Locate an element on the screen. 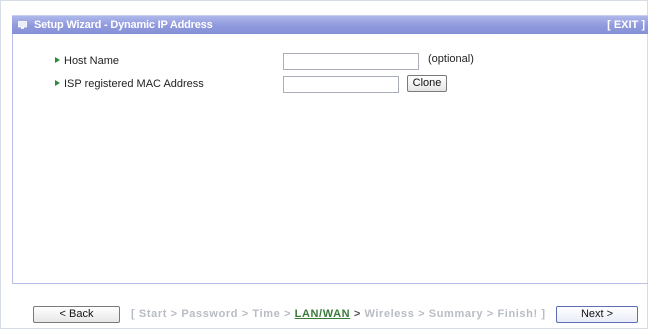  clone-button: Clone is located at coordinates (427, 83).